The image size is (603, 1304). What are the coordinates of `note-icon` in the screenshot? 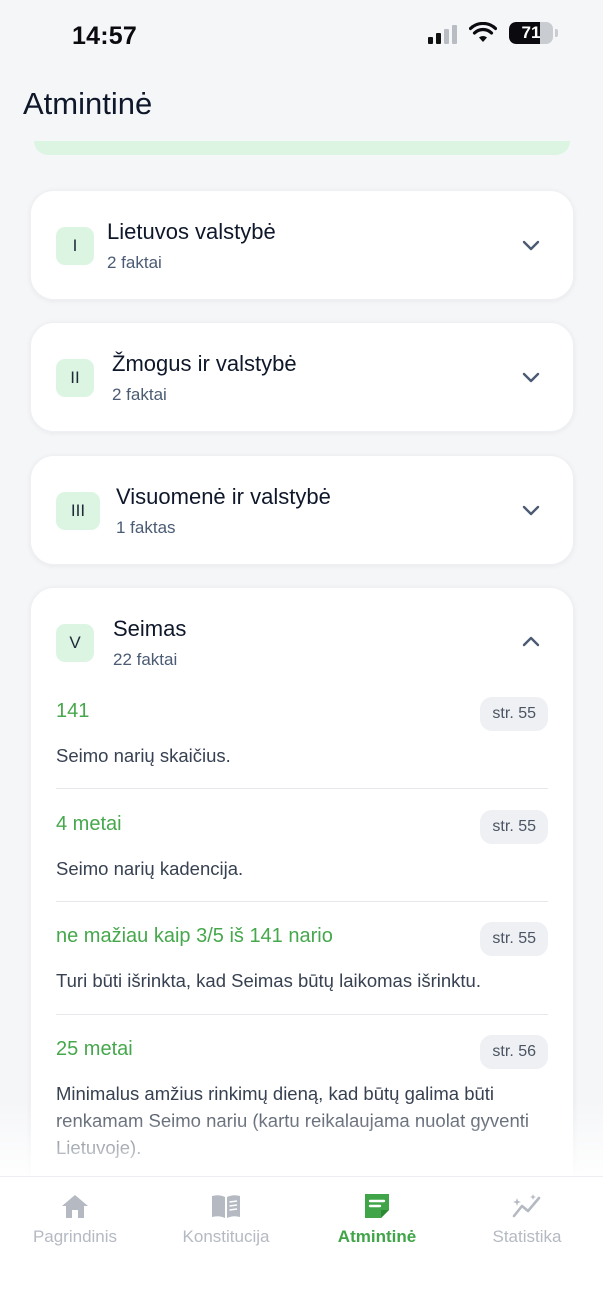 It's located at (377, 1206).